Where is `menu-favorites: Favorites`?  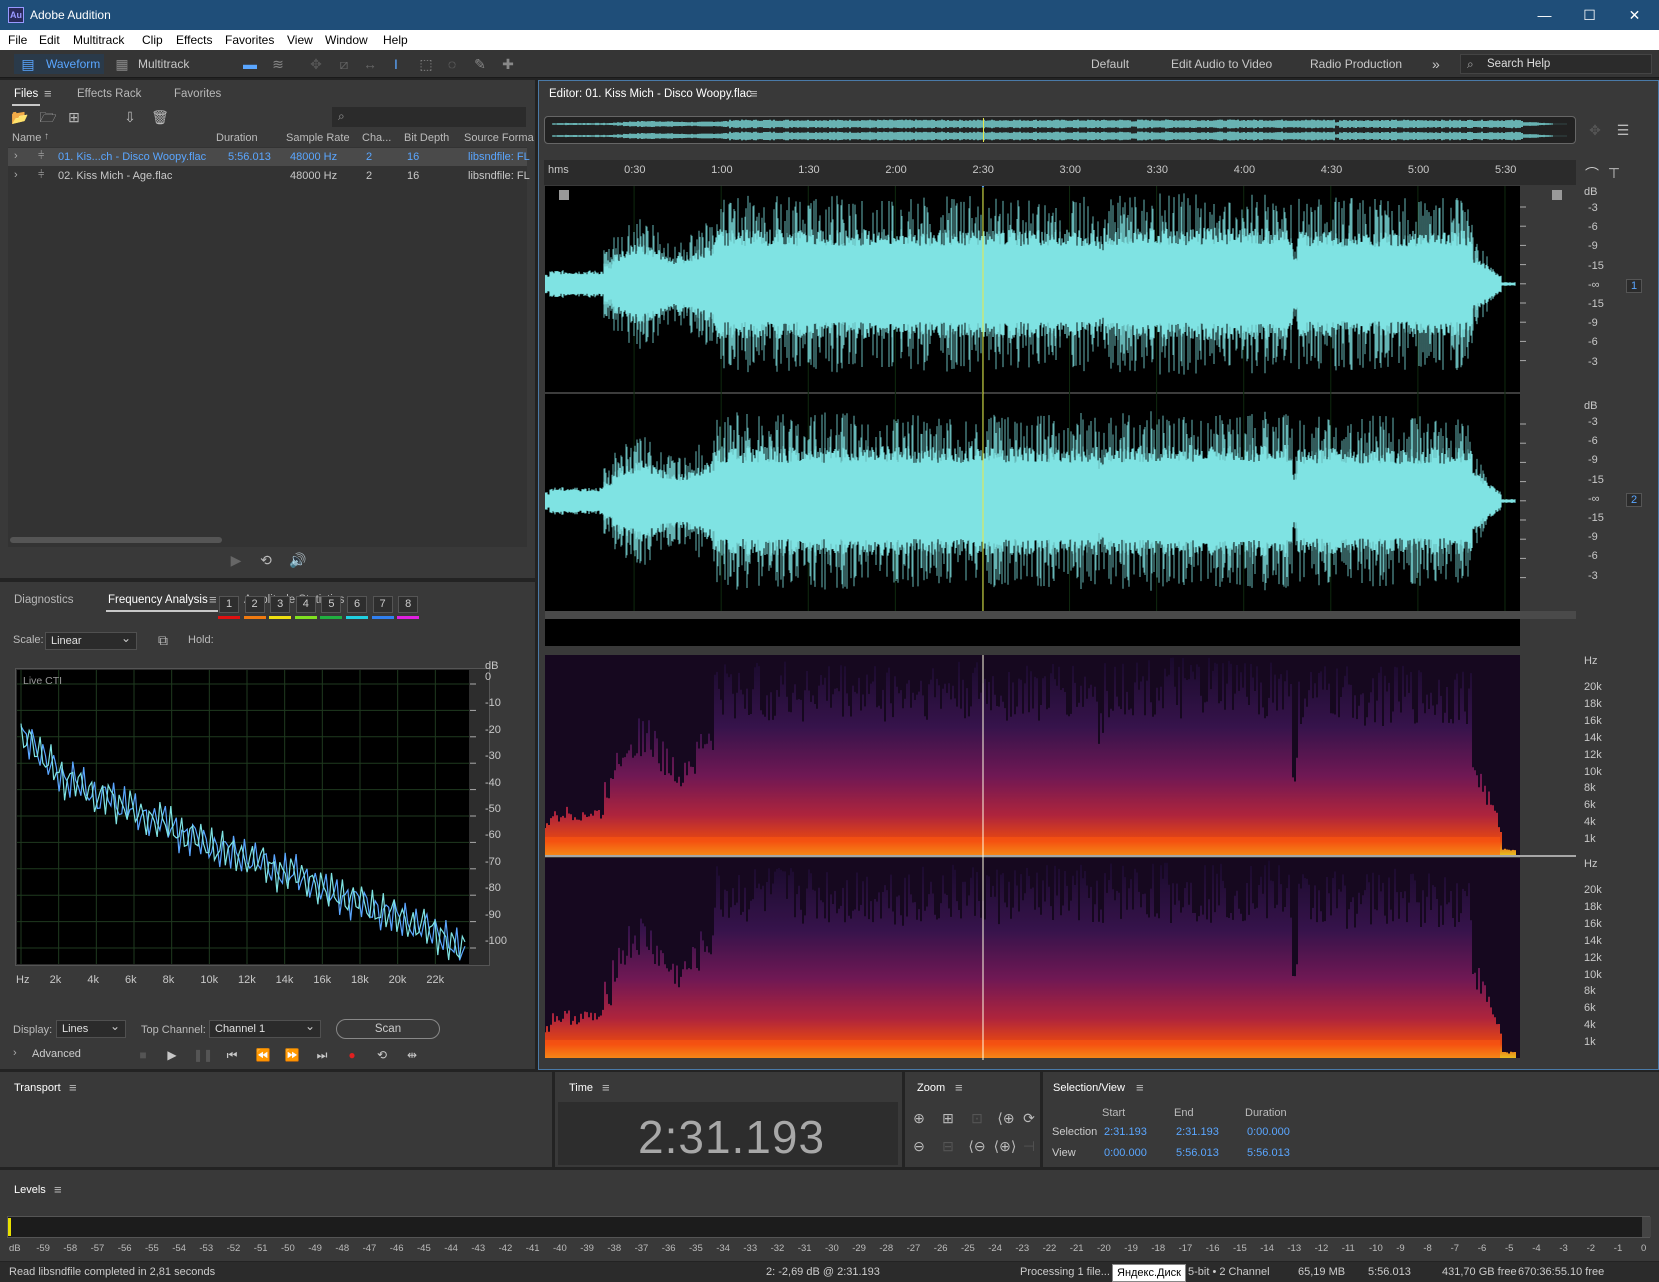
menu-favorites: Favorites is located at coordinates (249, 40).